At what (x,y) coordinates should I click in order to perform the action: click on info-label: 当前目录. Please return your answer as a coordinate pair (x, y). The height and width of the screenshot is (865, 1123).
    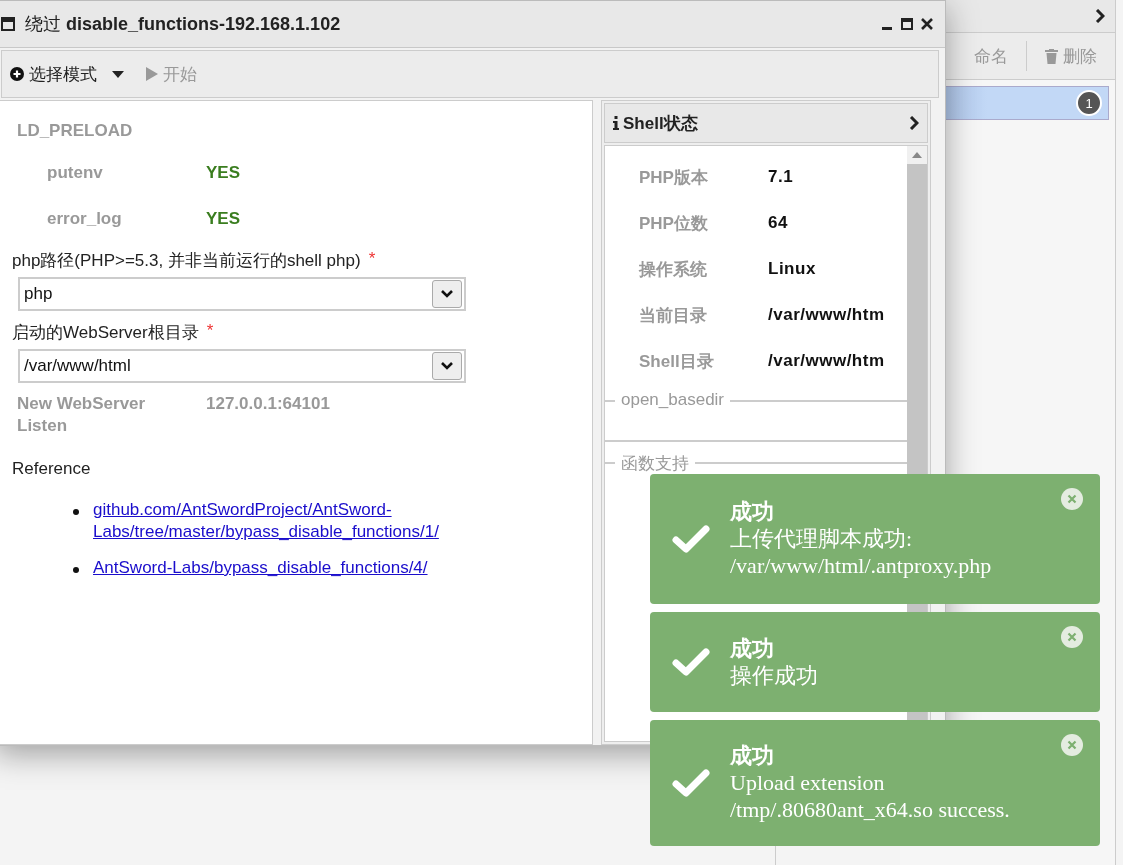
    Looking at the image, I should click on (673, 315).